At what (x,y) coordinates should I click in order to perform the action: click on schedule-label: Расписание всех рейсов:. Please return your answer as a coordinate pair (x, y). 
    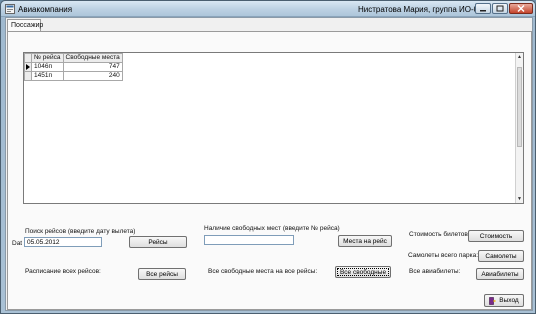
    Looking at the image, I should click on (63, 271).